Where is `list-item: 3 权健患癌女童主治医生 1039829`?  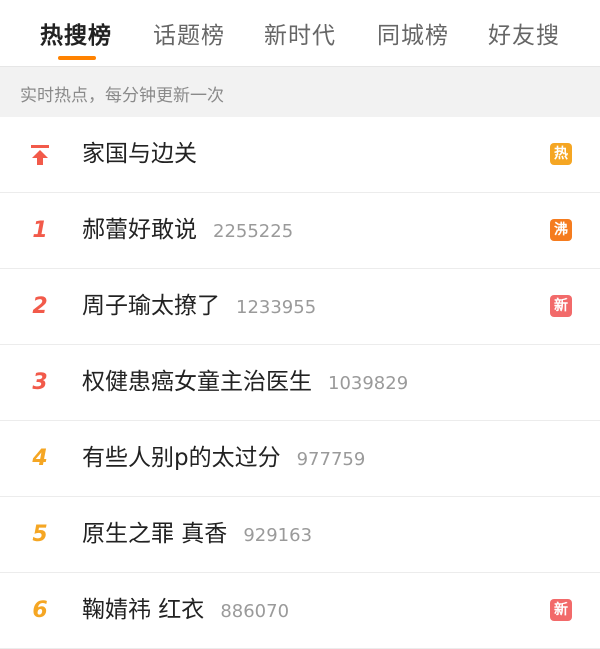
list-item: 3 权健患癌女童主治医生 1039829 is located at coordinates (300, 383).